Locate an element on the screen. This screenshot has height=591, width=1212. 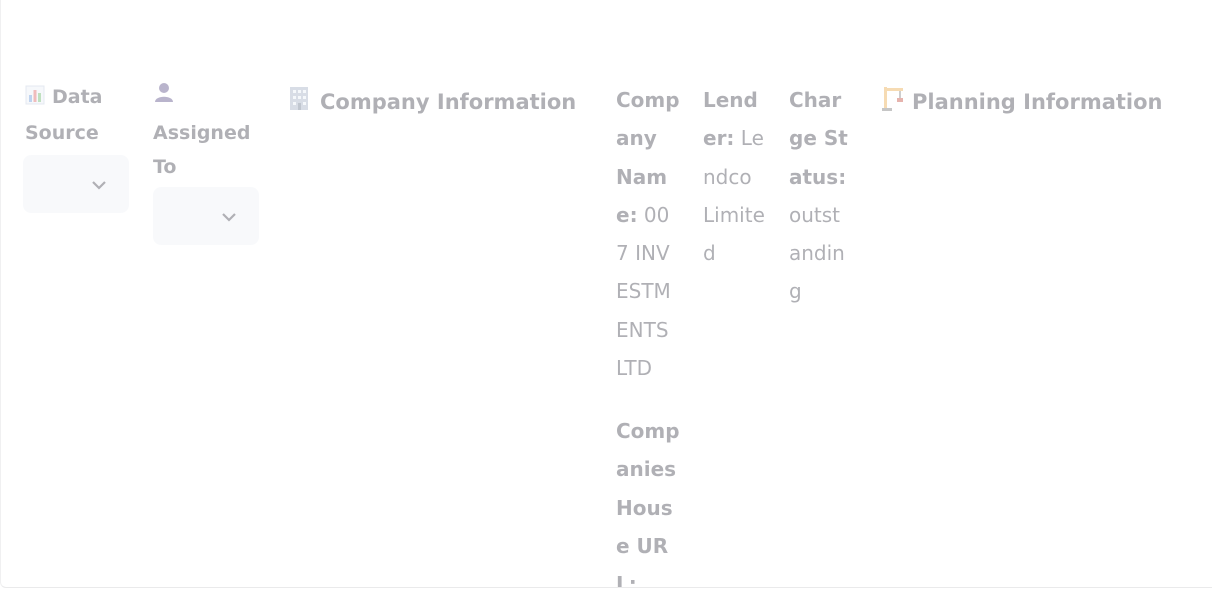
companies-house-url-label: Companies House URL: is located at coordinates (648, 503).